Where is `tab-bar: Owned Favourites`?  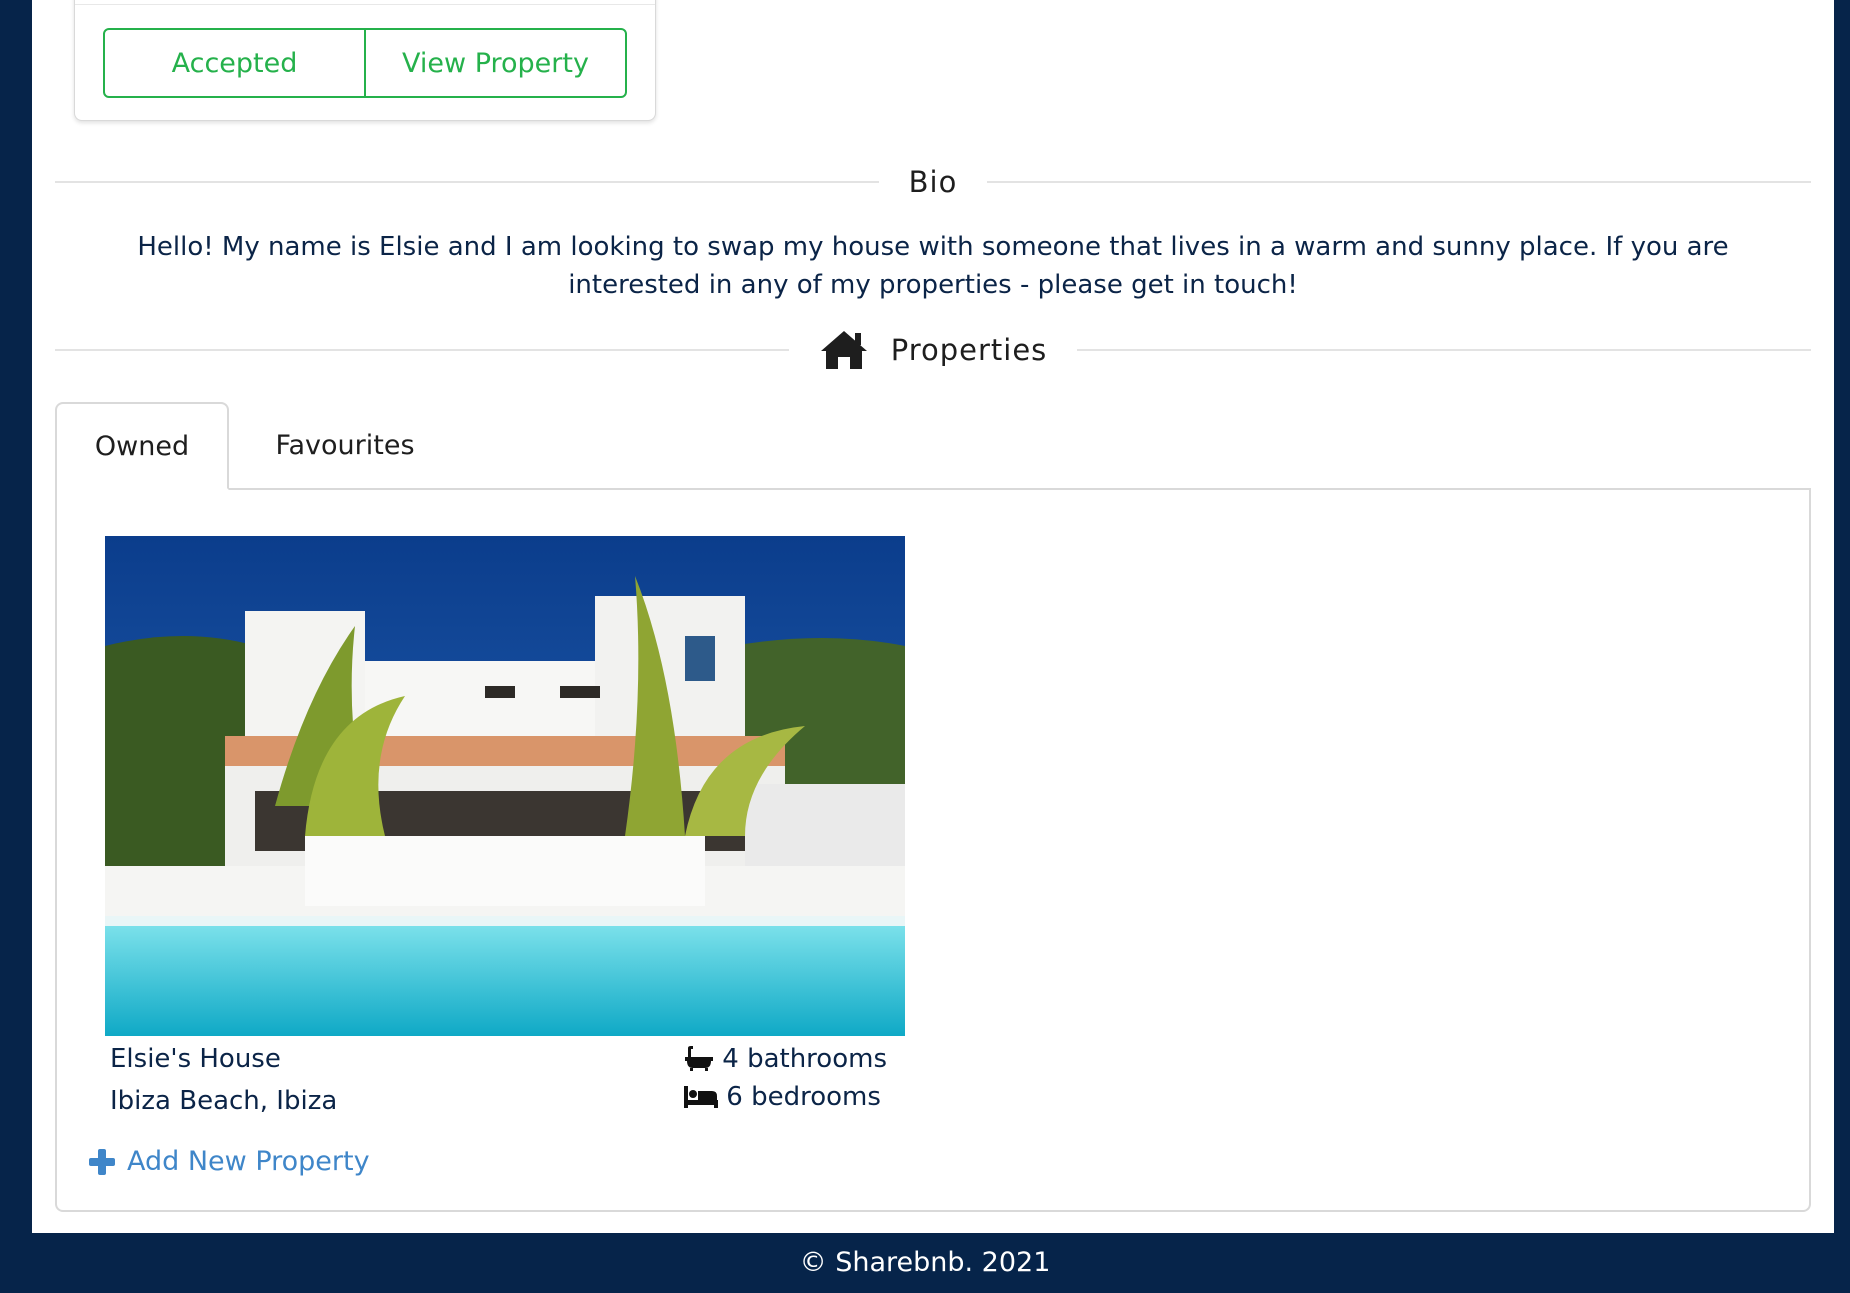
tab-bar: Owned Favourites is located at coordinates (933, 446).